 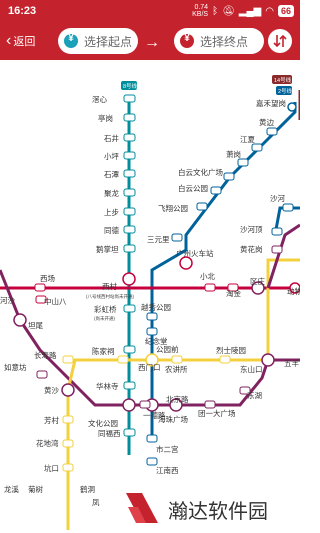 What do you see at coordinates (193, 188) in the screenshot?
I see `svg-text: 白云公园` at bounding box center [193, 188].